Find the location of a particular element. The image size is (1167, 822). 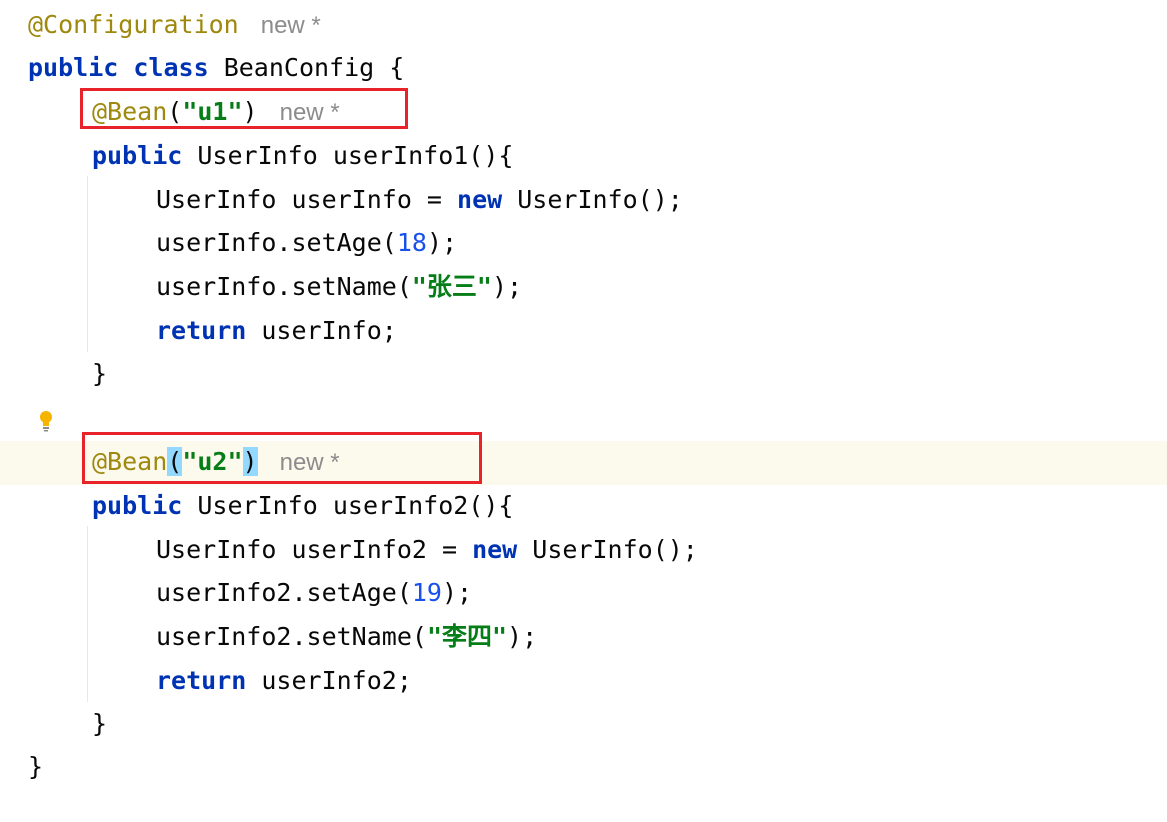

matched-paren-open: ( is located at coordinates (175, 461).